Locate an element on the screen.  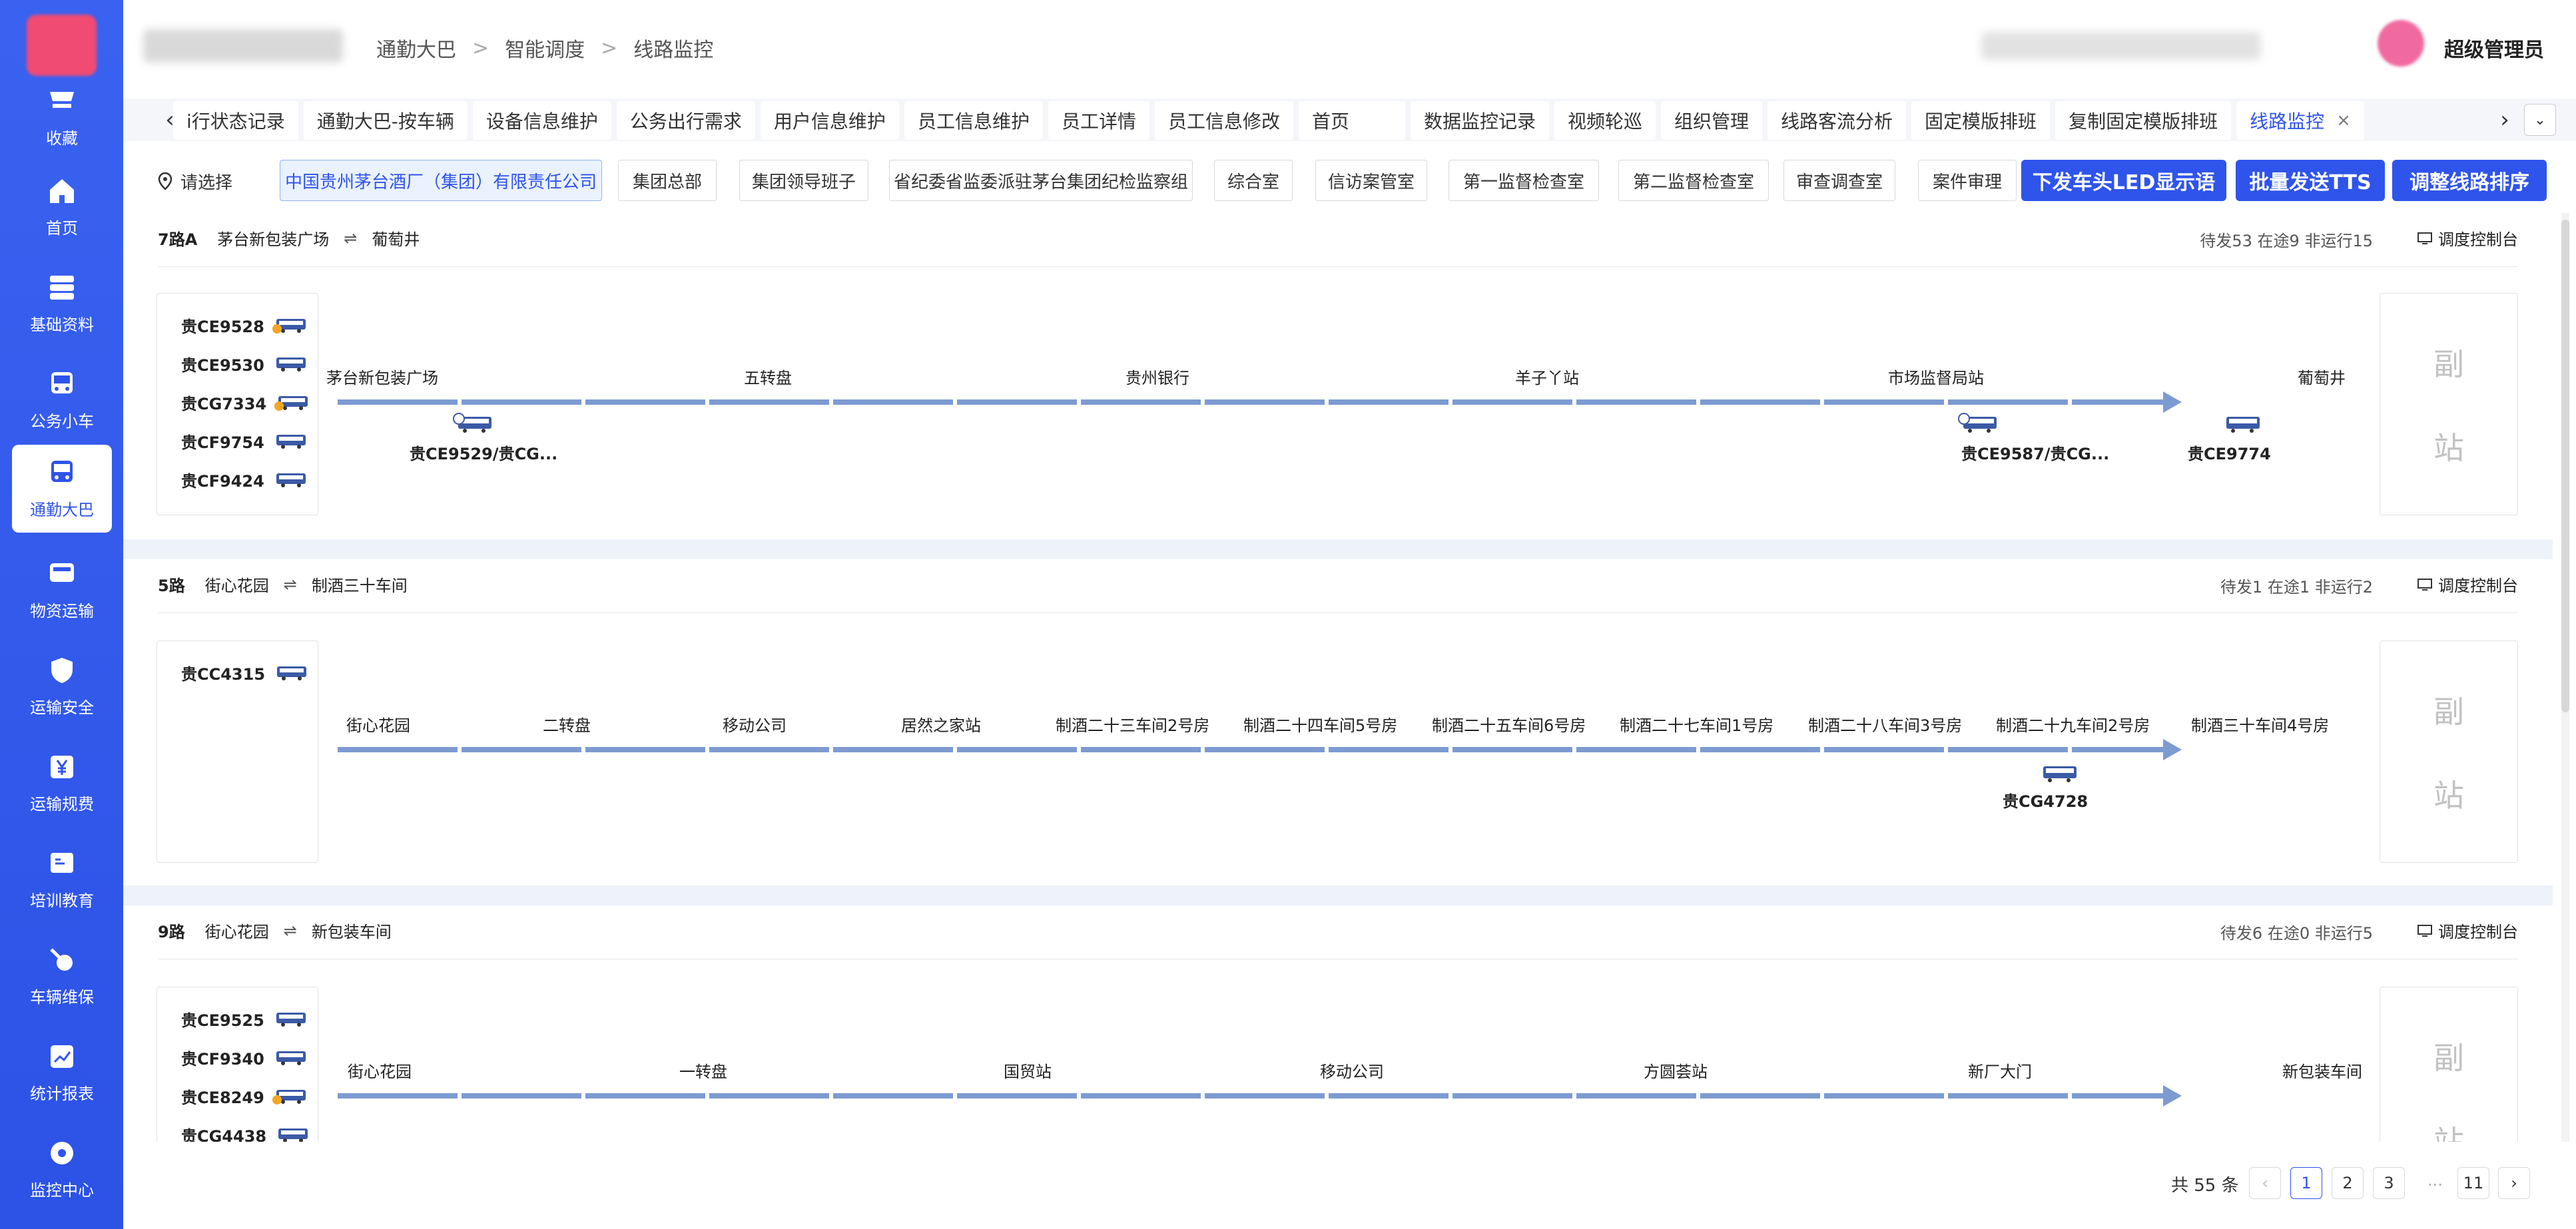
sidebar-item-official-car: 公务小车 is located at coordinates (62, 400).